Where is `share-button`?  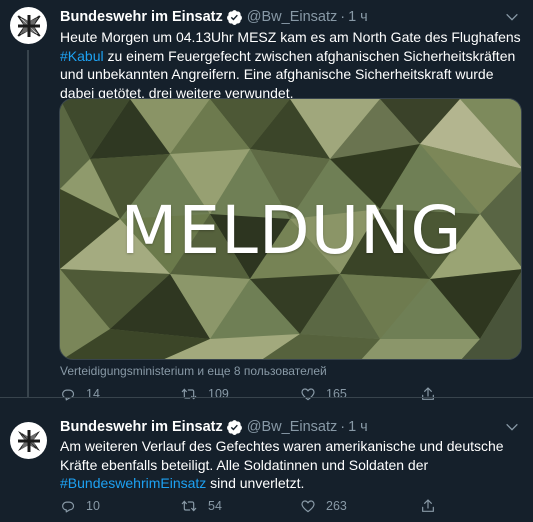
share-button is located at coordinates (428, 506).